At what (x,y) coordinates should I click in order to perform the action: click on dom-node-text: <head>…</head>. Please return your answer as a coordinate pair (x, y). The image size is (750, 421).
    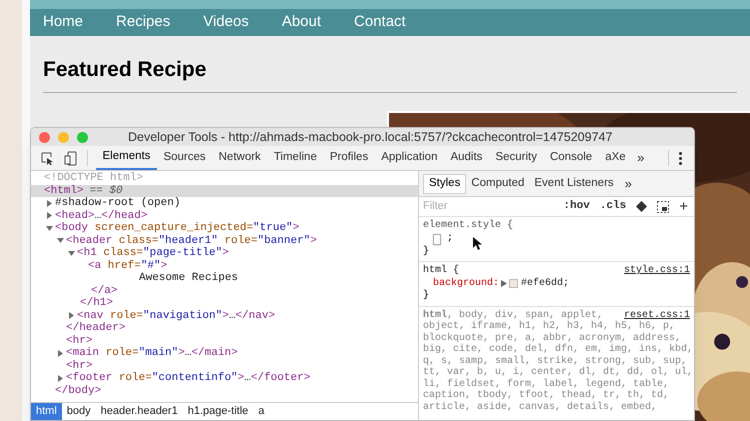
    Looking at the image, I should click on (101, 215).